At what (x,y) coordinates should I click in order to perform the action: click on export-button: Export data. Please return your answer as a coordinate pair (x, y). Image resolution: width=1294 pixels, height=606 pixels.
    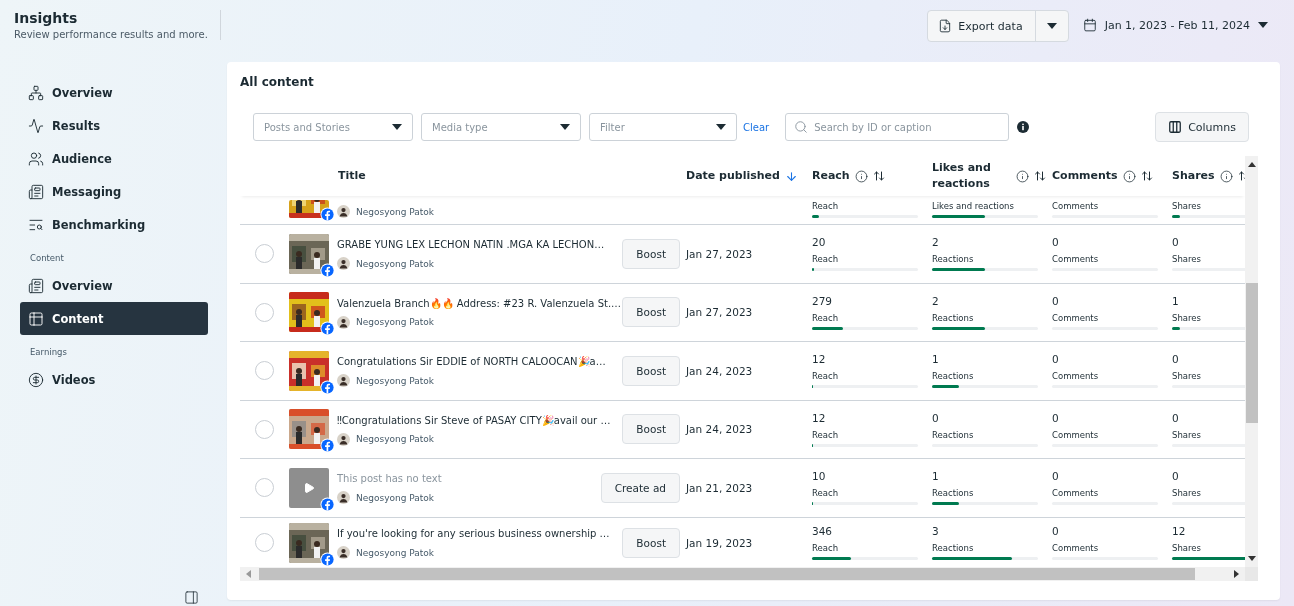
    Looking at the image, I should click on (982, 26).